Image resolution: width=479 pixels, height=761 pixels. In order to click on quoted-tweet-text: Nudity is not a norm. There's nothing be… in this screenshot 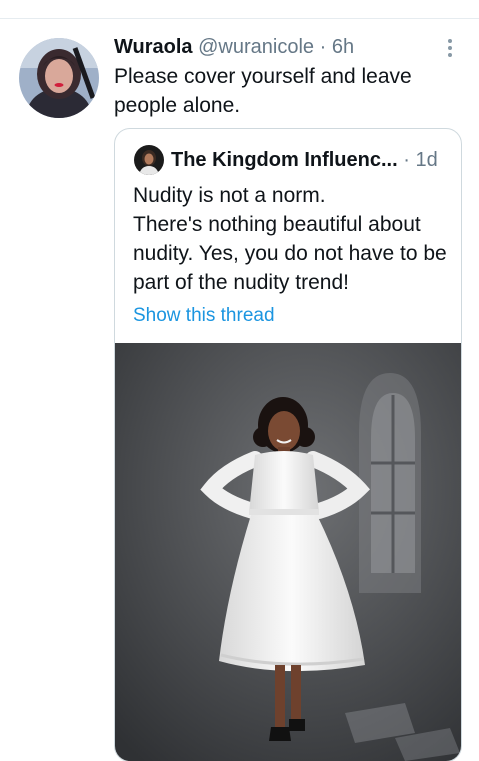, I will do `click(293, 239)`.